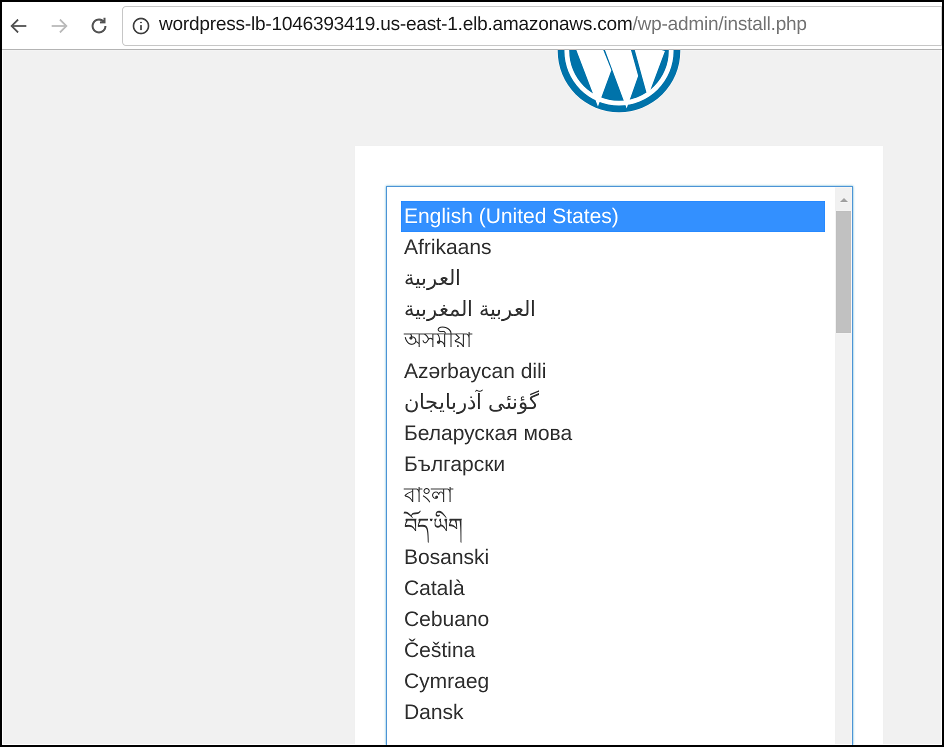 The height and width of the screenshot is (747, 944). What do you see at coordinates (843, 200) in the screenshot?
I see `scroll-up-icon` at bounding box center [843, 200].